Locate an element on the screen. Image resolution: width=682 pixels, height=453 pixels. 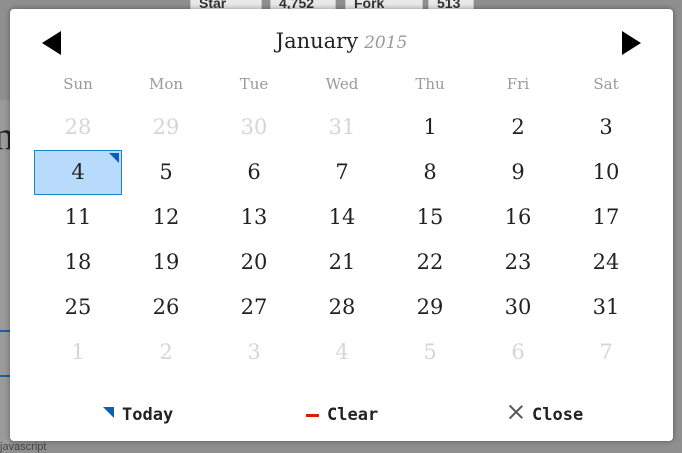
weekday-wed: Wed is located at coordinates (342, 84).